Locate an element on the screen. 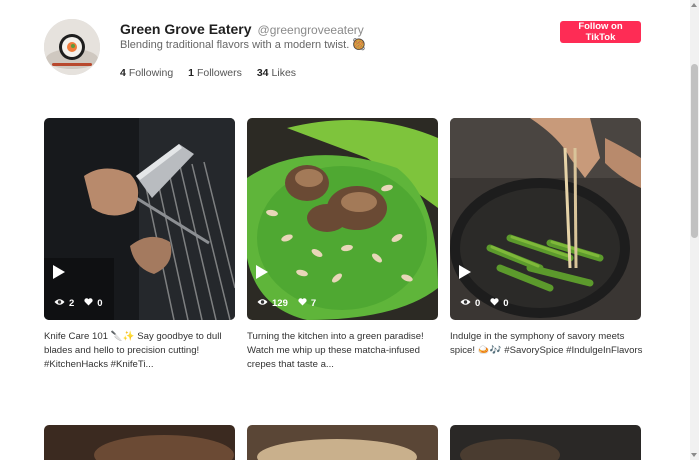 Image resolution: width=699 pixels, height=460 pixels. view-count: 129 is located at coordinates (280, 303).